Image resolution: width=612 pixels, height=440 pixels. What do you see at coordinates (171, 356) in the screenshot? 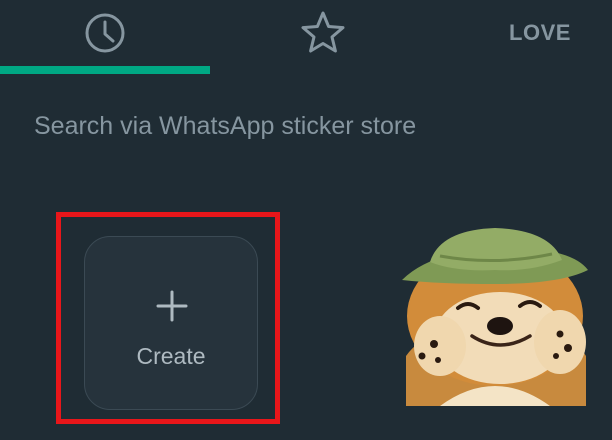
I see `create-label: Create` at bounding box center [171, 356].